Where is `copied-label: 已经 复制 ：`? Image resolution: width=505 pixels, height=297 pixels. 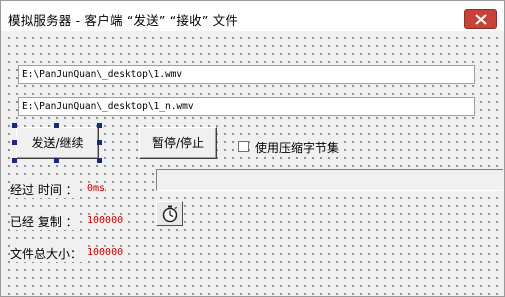 copied-label: 已经 复制 ： is located at coordinates (44, 221).